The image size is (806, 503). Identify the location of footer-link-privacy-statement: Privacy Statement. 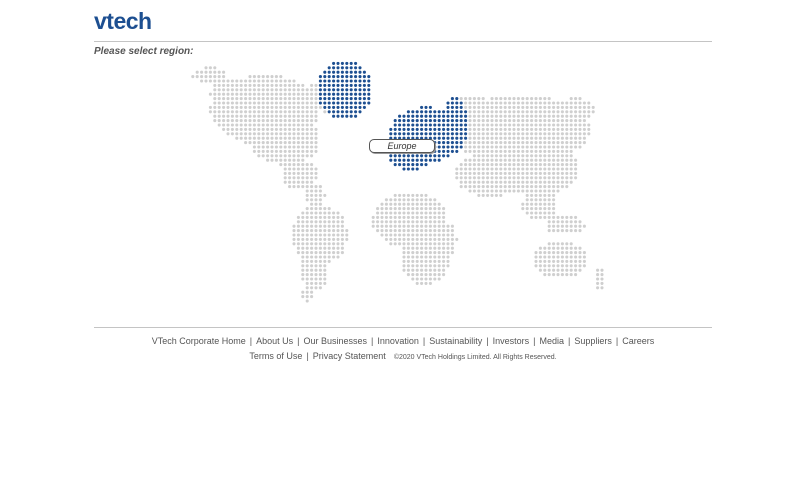
(349, 356).